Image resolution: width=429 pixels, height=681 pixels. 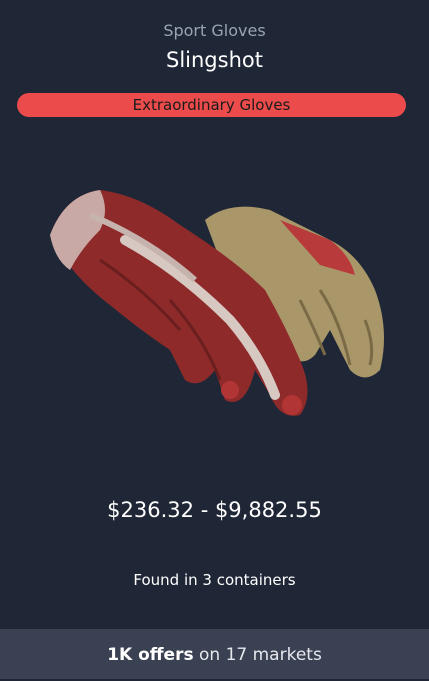 What do you see at coordinates (260, 655) in the screenshot?
I see `markets-count: on 17 markets` at bounding box center [260, 655].